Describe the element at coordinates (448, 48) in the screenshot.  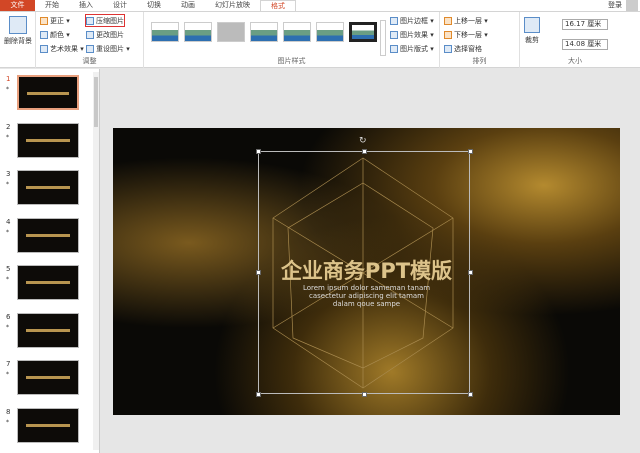
I see `selection-pane-icon` at that location.